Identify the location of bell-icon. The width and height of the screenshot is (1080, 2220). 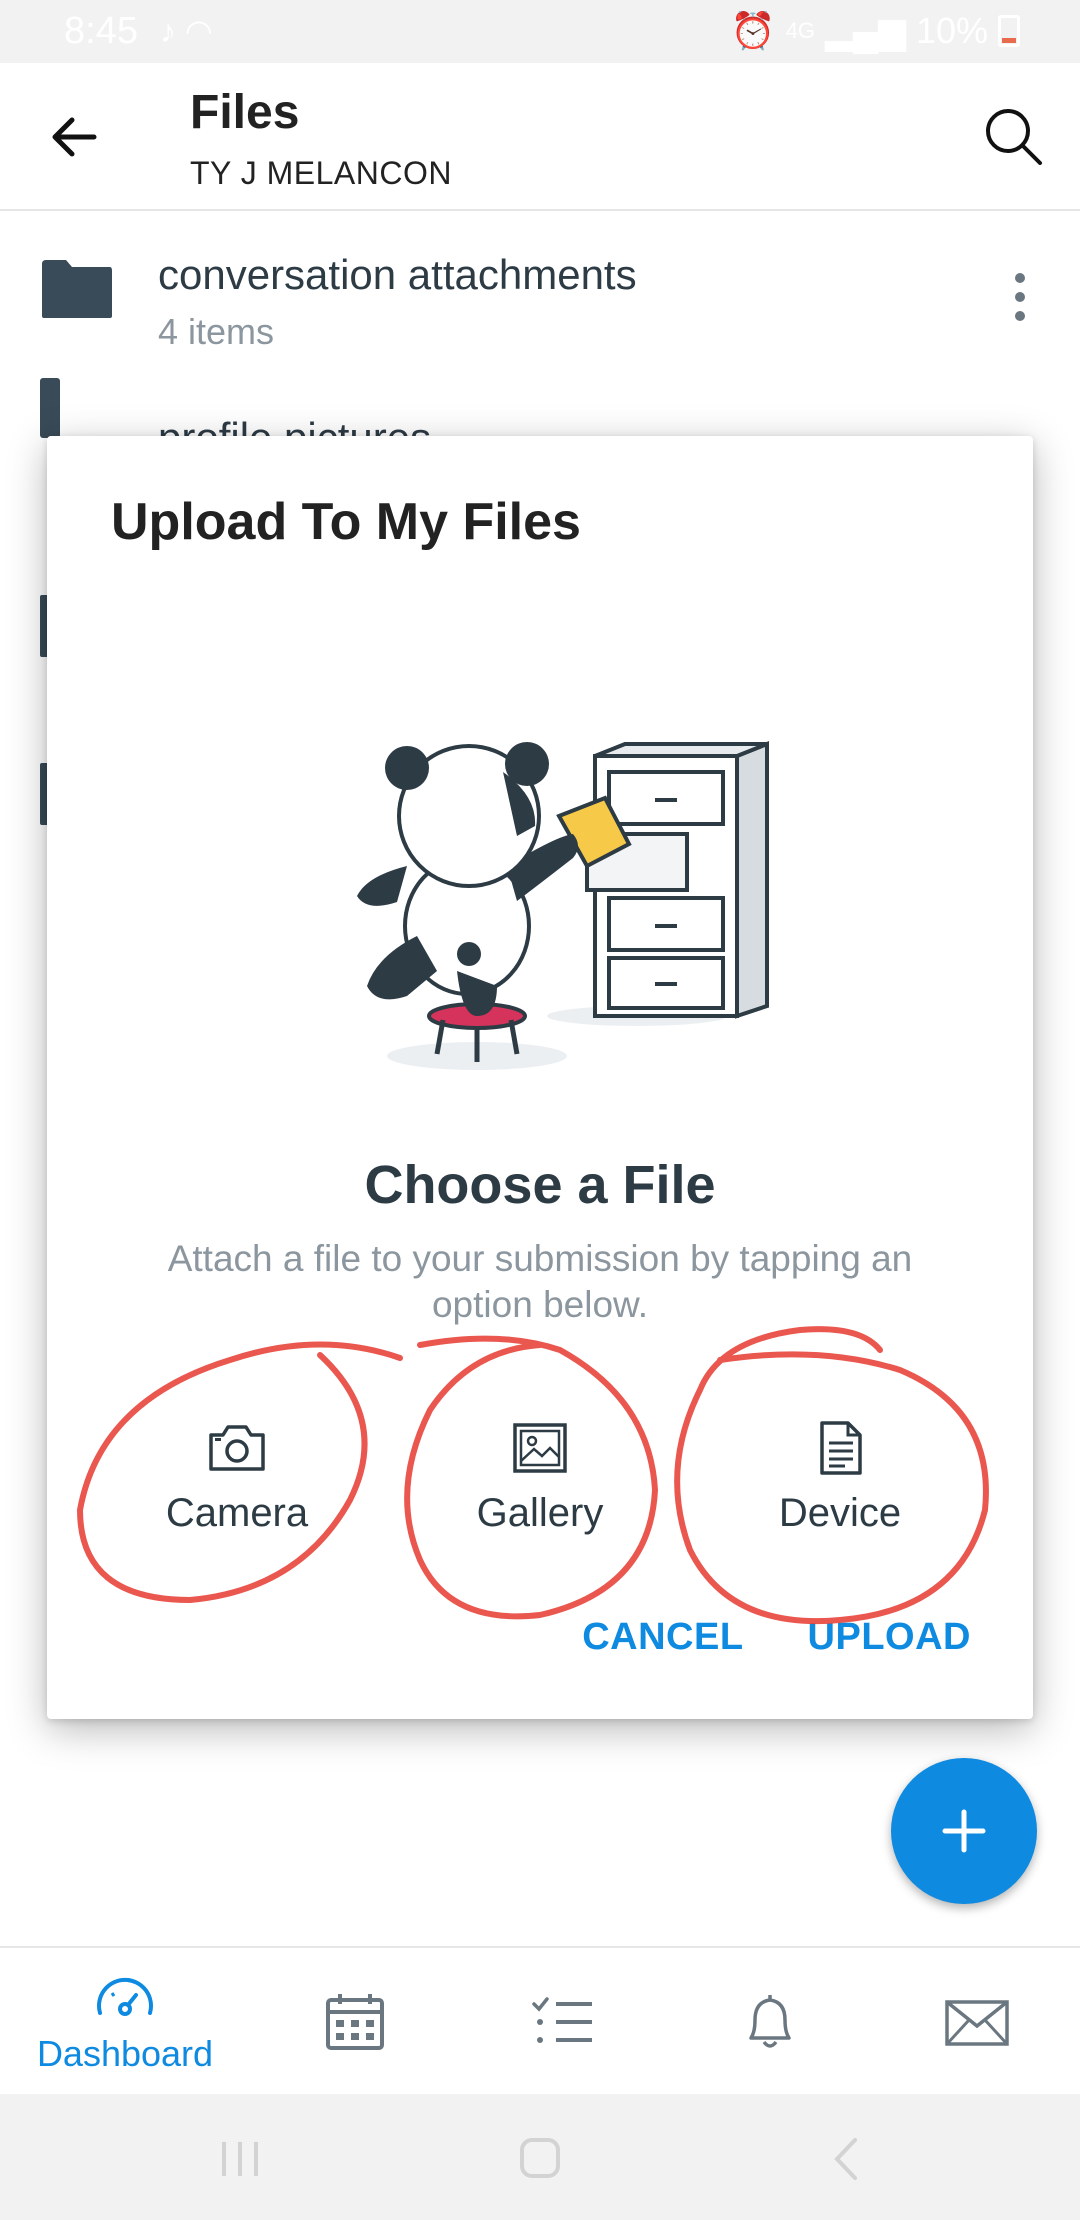
(770, 2021).